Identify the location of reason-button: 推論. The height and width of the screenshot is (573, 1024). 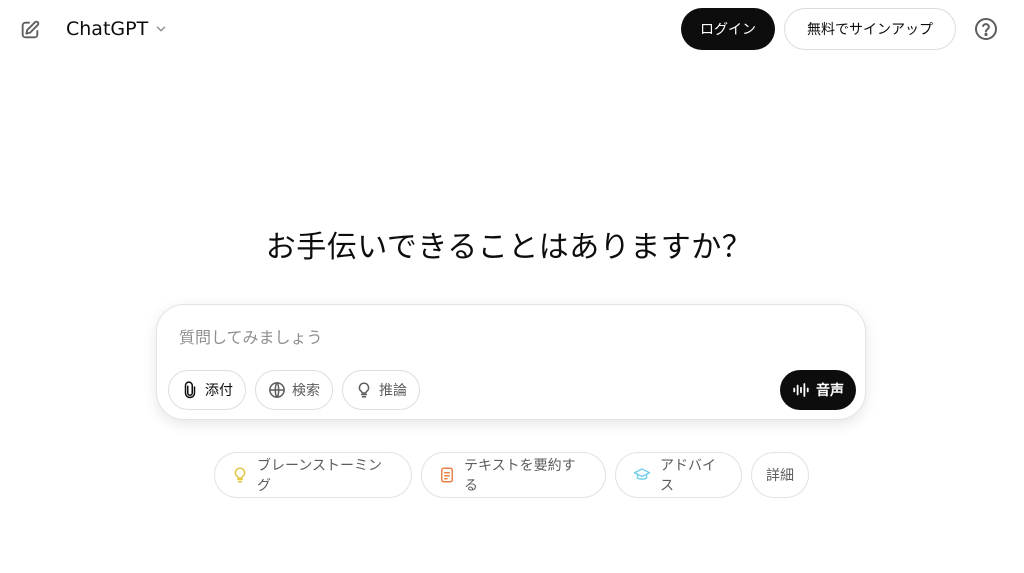
(381, 390).